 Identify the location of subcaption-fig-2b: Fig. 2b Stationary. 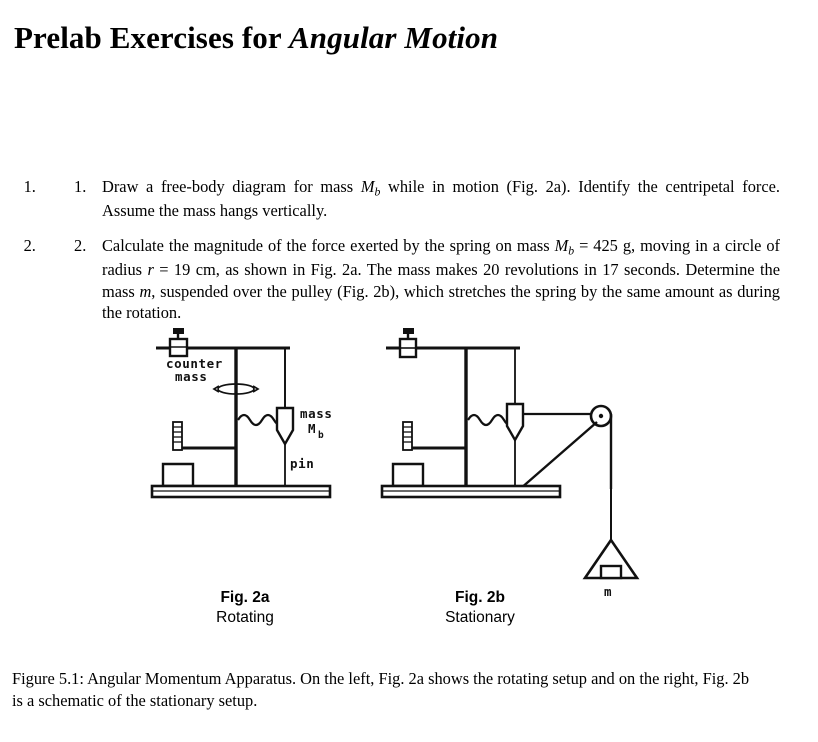
(480, 608).